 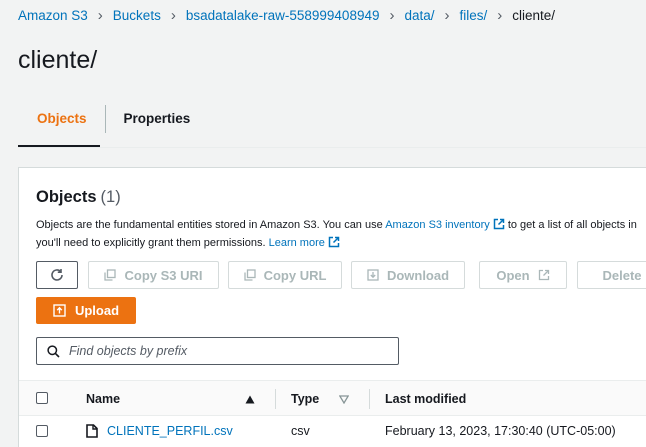 I want to click on learn-more-link: Learn more, so click(x=297, y=243).